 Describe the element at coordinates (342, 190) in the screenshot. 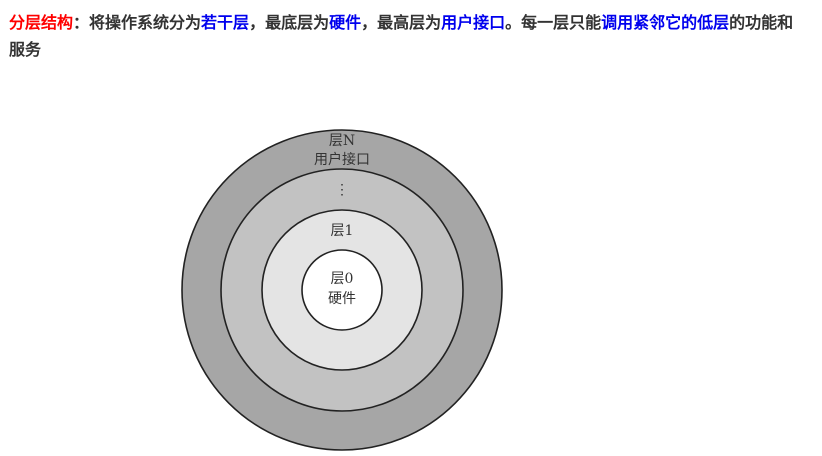

I see `label-ellipsis: ⋮` at that location.